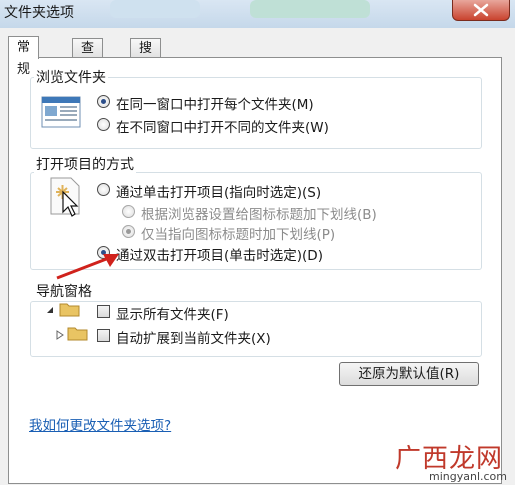 The height and width of the screenshot is (485, 515). What do you see at coordinates (103, 189) in the screenshot?
I see `radio-single-click` at bounding box center [103, 189].